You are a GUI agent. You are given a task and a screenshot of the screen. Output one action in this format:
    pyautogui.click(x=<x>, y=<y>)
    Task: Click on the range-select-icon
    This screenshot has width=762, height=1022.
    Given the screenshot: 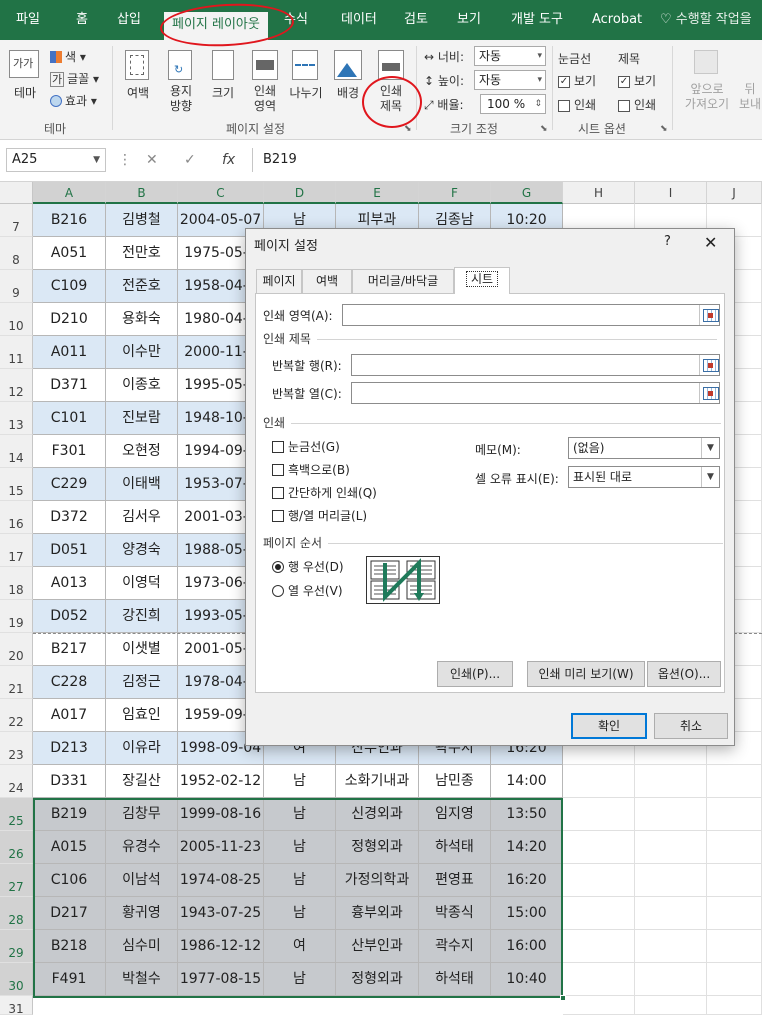 What is the action you would take?
    pyautogui.click(x=709, y=393)
    